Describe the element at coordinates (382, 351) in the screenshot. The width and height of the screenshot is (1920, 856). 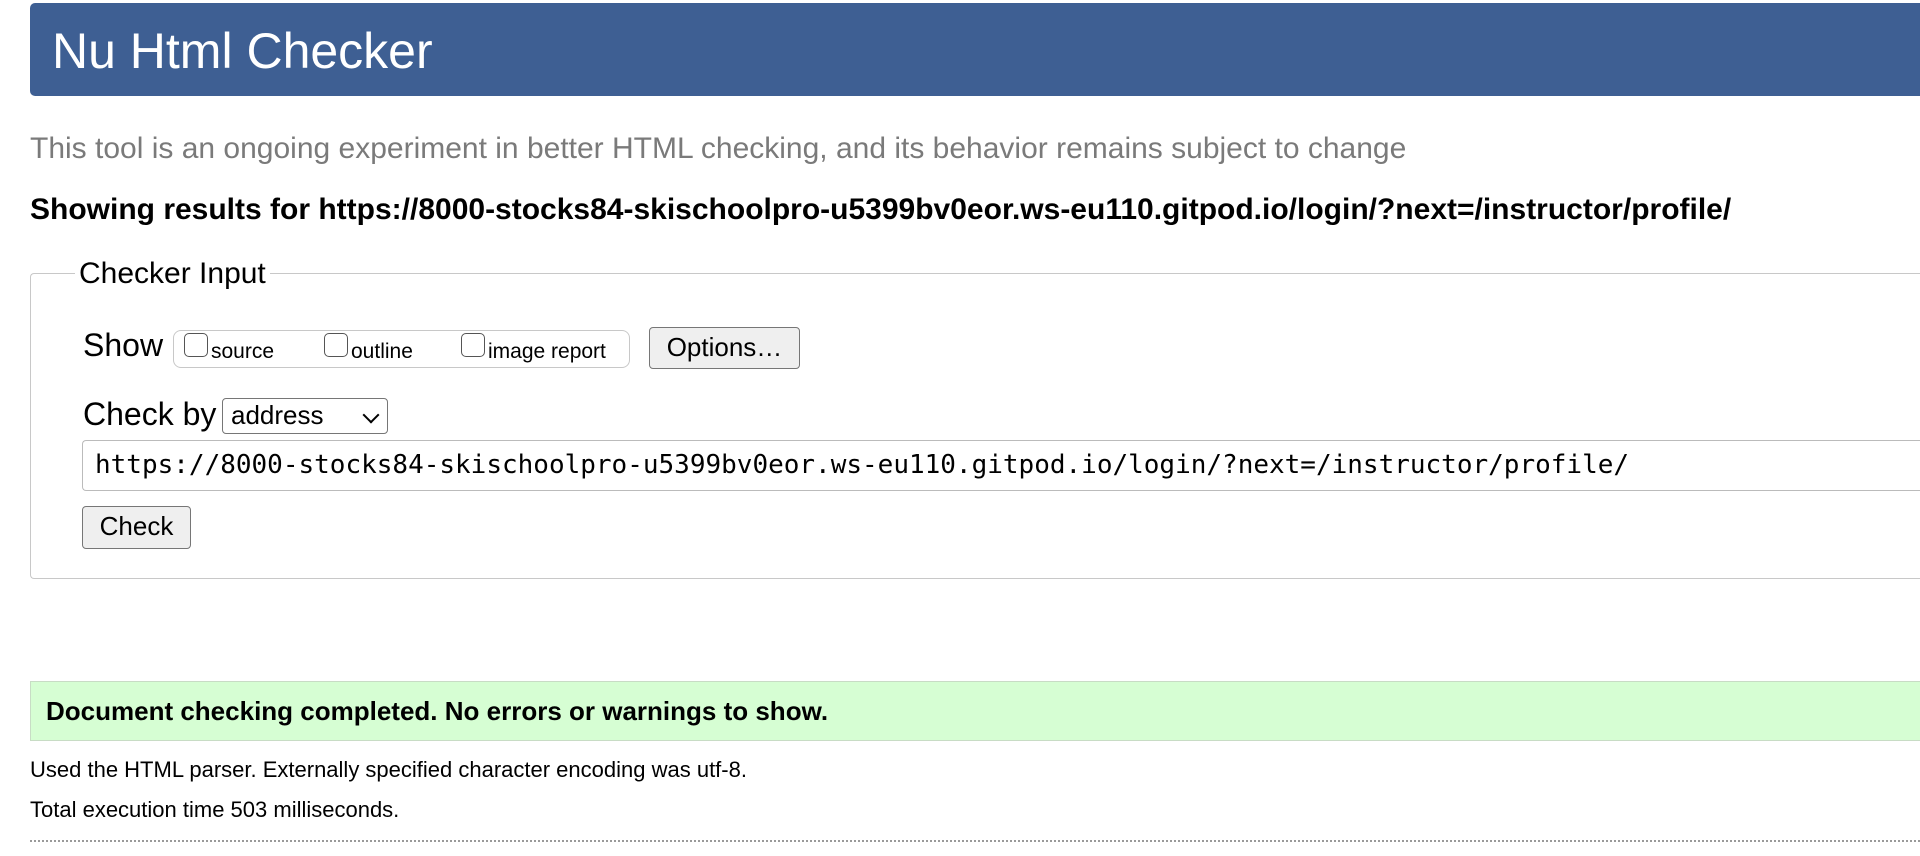
I see `outline-checkbox-label: outline` at that location.